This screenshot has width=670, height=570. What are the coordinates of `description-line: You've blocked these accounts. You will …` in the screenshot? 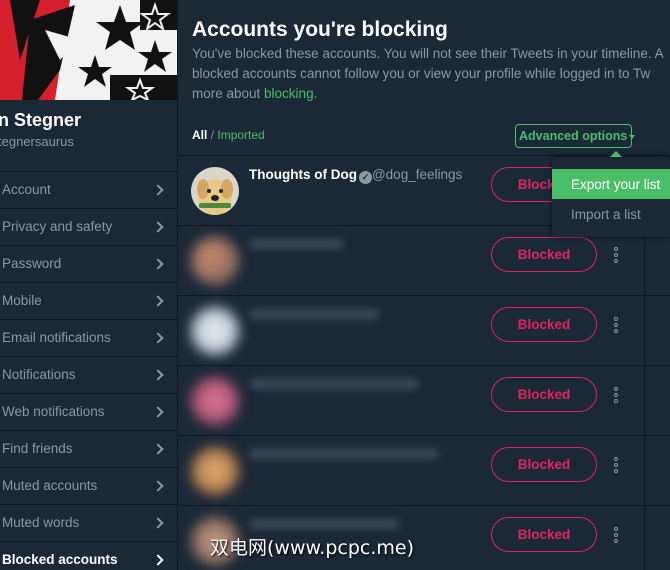 It's located at (428, 53).